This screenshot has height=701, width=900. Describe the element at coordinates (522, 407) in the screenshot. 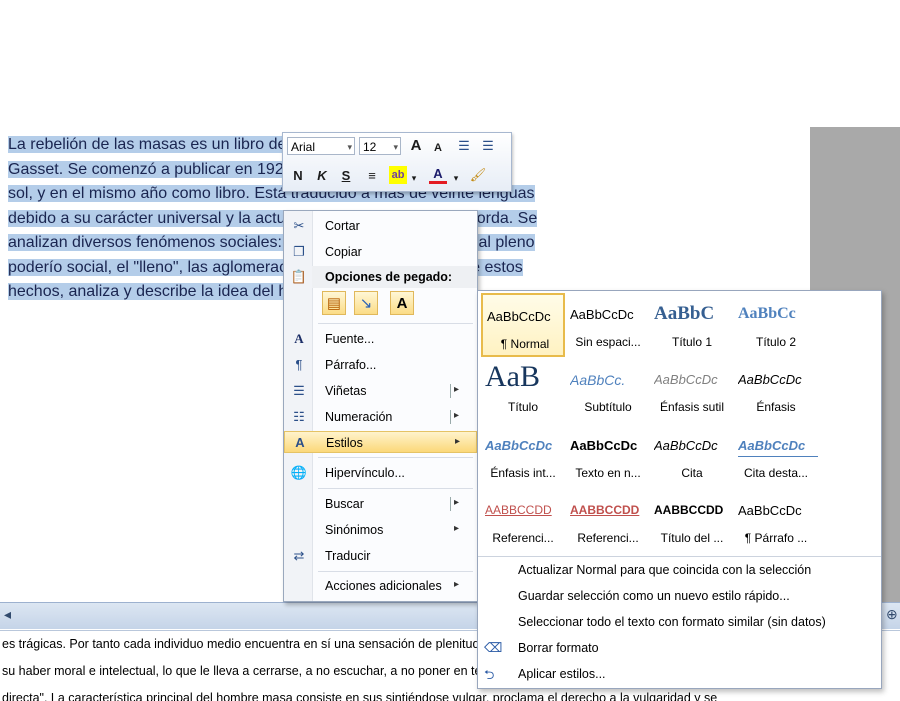

I see `style-name: Título` at that location.